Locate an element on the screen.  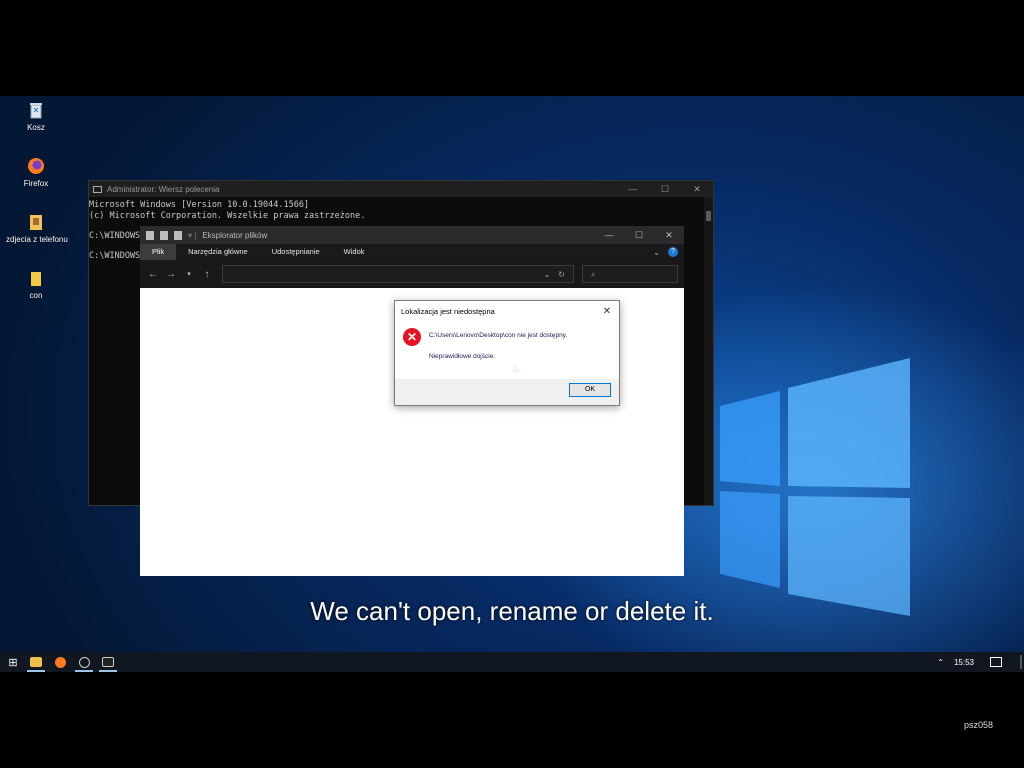
dialog-footer: OK is located at coordinates (507, 392).